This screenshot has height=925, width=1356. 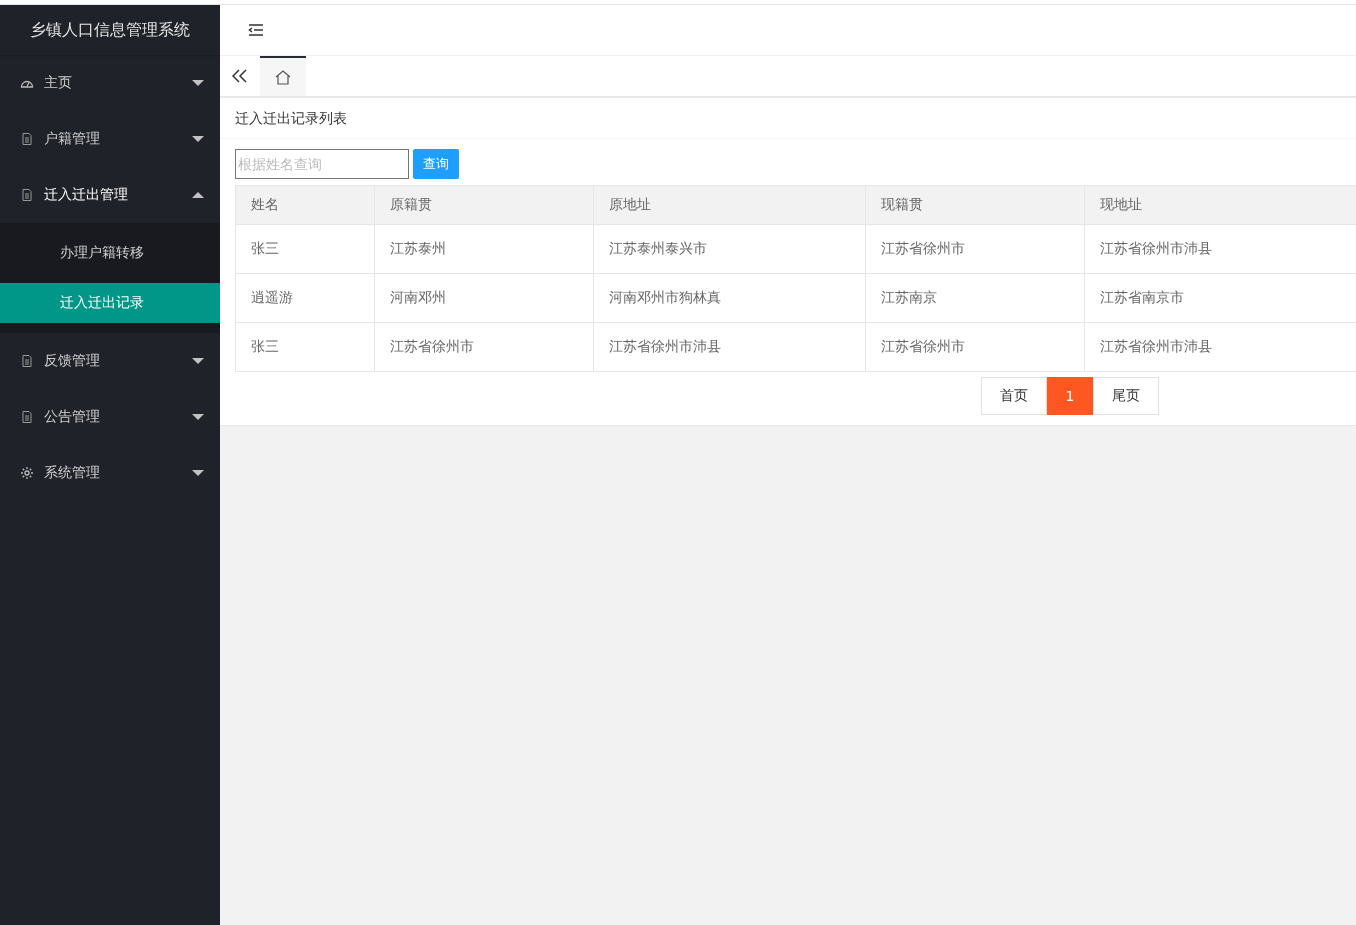 What do you see at coordinates (1220, 205) in the screenshot?
I see `column-header: 现地址` at bounding box center [1220, 205].